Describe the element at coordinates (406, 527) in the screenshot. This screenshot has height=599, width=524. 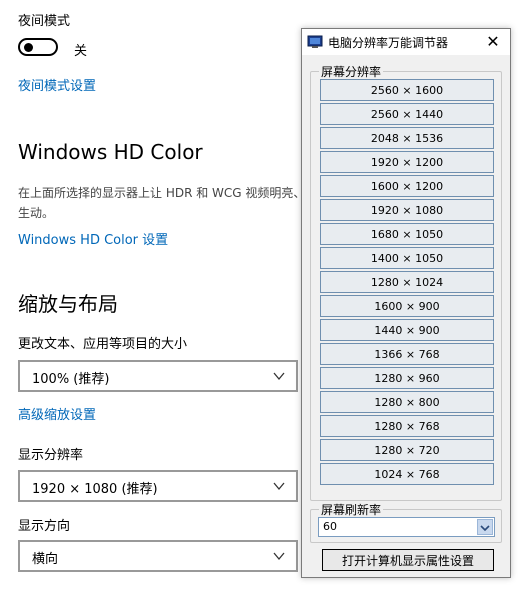
I see `refresh-rate-select: 60` at that location.